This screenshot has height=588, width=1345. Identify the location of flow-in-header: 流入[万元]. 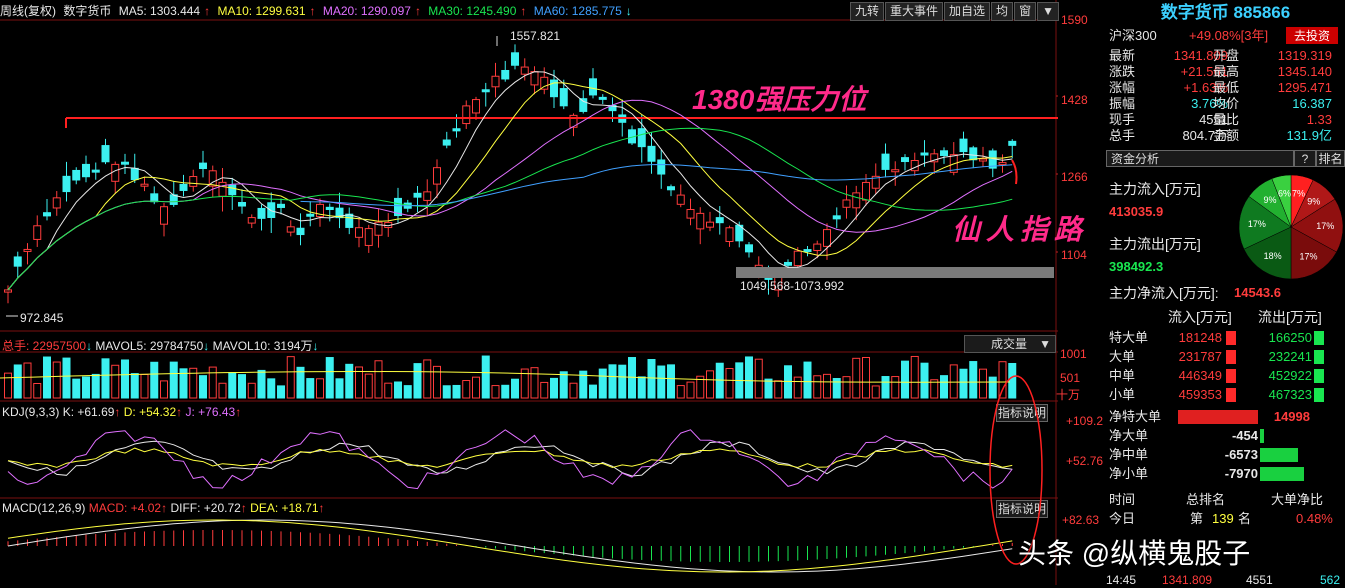
(1200, 317).